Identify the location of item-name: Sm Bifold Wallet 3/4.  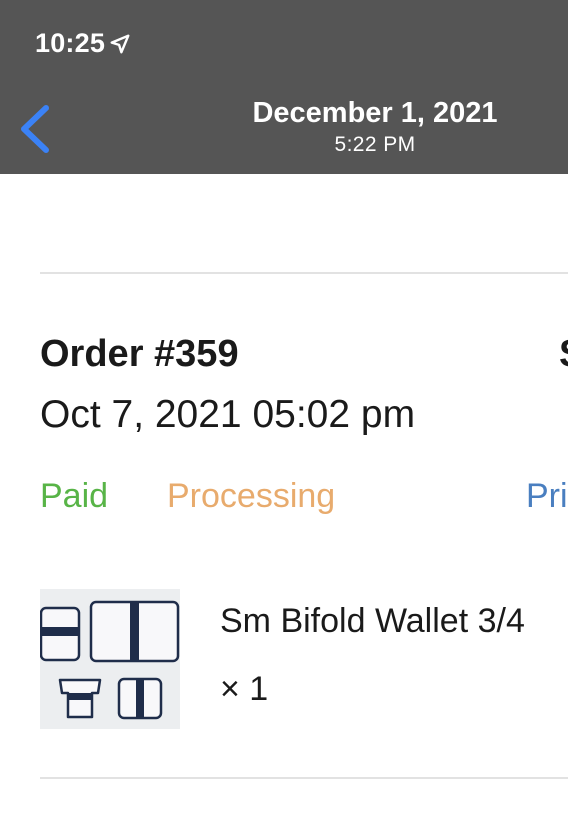
(372, 621).